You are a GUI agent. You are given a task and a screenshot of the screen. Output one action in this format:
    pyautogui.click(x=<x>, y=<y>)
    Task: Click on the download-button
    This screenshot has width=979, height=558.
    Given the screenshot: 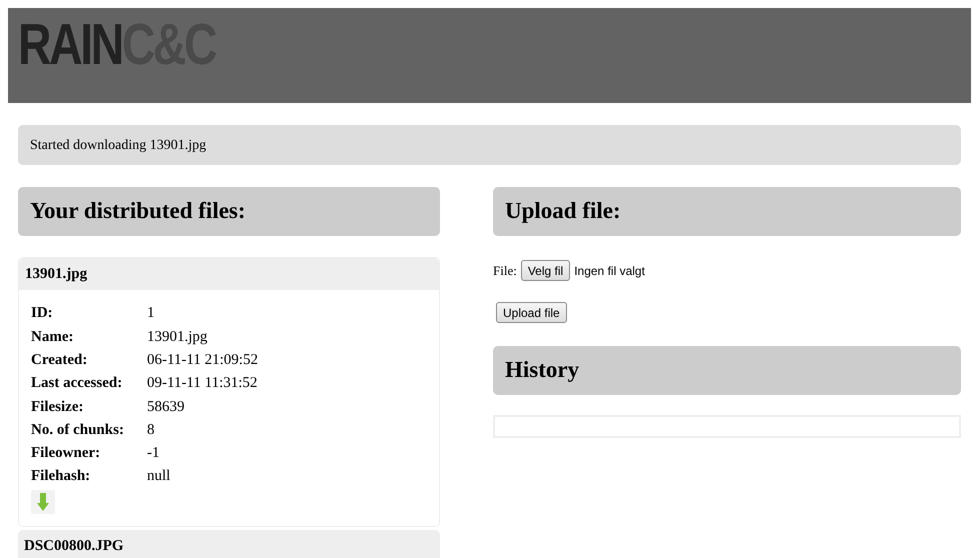 What is the action you would take?
    pyautogui.click(x=43, y=502)
    